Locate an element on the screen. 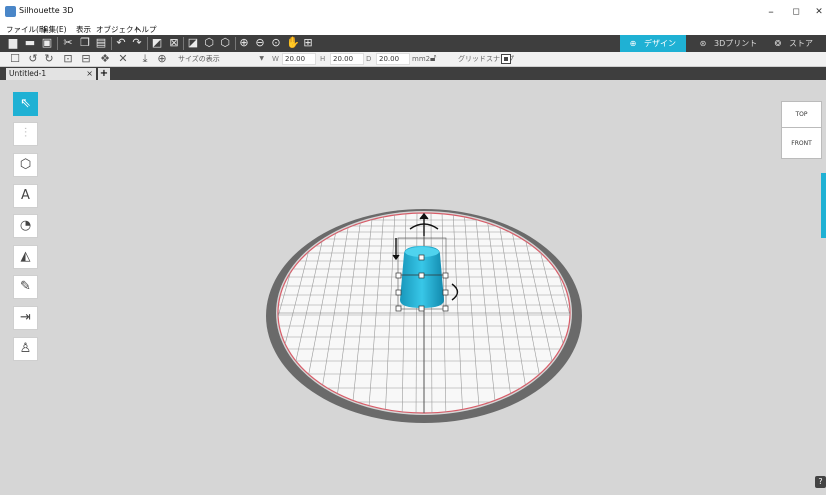  tool-palette: ⇖ ⫶ ⬡ A ◔ ◭ ✎ ⇥ ♙ is located at coordinates (26, 229).